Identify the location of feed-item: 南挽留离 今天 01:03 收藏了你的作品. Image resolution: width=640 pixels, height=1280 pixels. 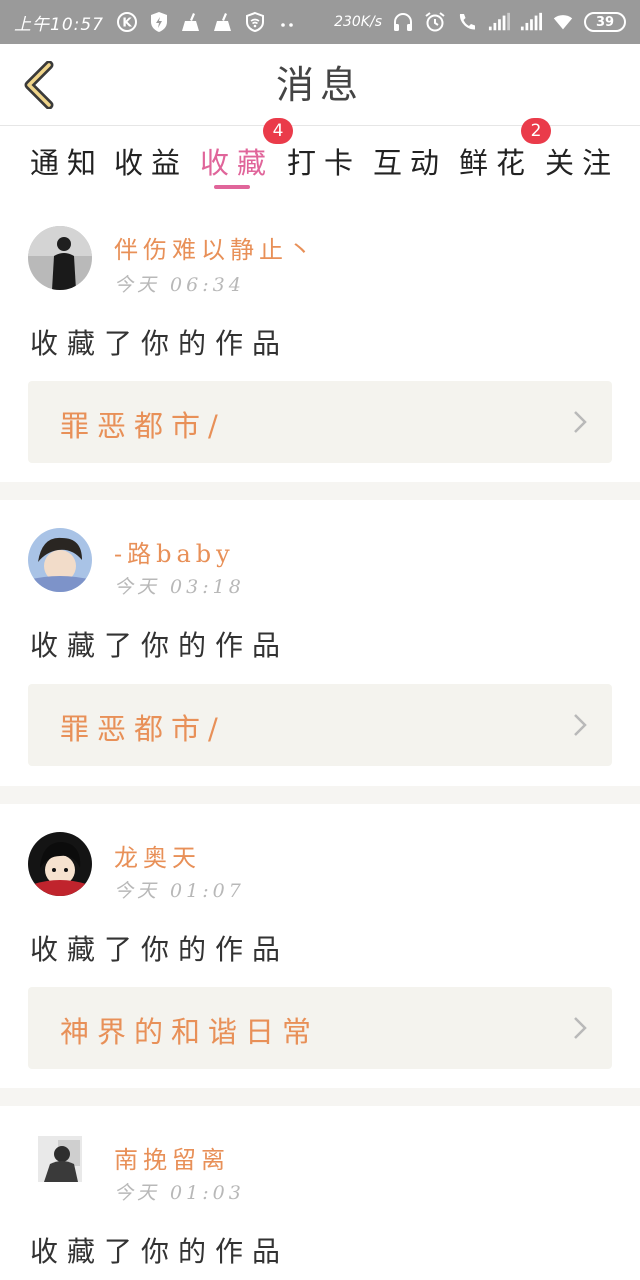
(320, 1193).